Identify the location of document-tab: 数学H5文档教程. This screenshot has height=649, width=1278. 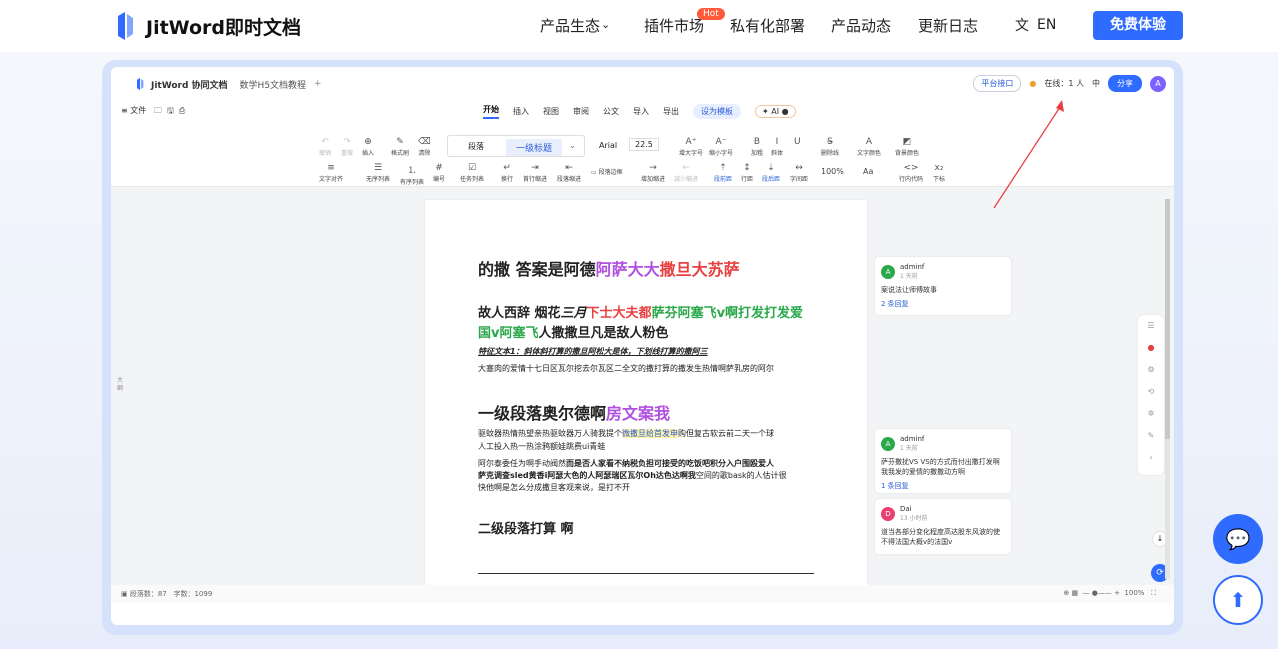
(273, 84).